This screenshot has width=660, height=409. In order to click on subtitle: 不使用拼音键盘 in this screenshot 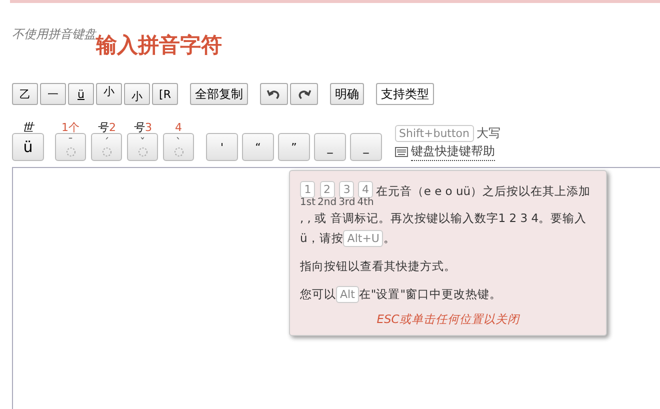, I will do `click(54, 33)`.